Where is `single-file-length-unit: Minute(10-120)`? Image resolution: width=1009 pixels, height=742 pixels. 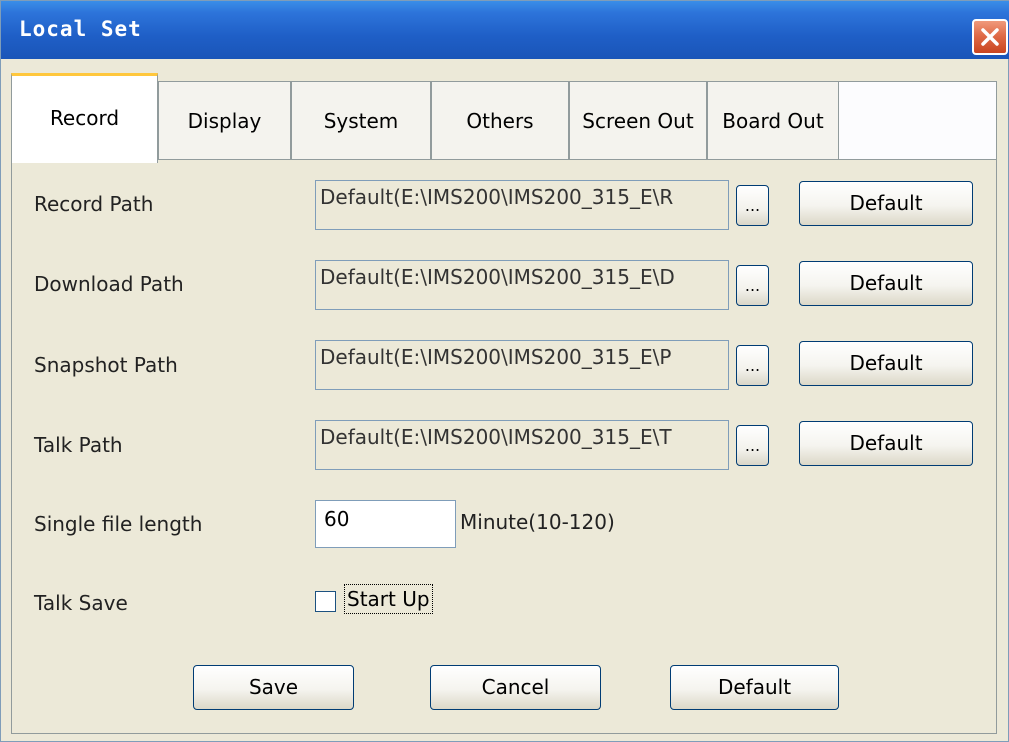
single-file-length-unit: Minute(10-120) is located at coordinates (537, 522).